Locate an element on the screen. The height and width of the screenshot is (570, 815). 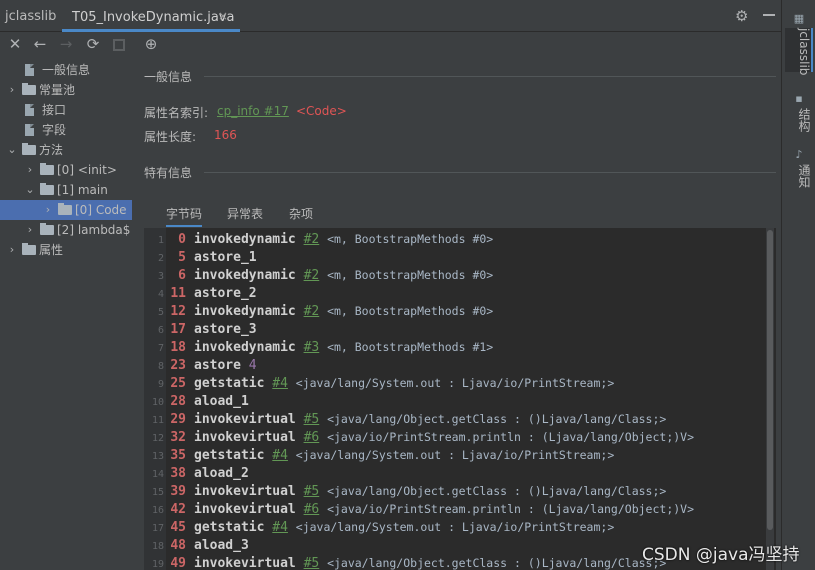
line-number: 15 is located at coordinates (157, 492).